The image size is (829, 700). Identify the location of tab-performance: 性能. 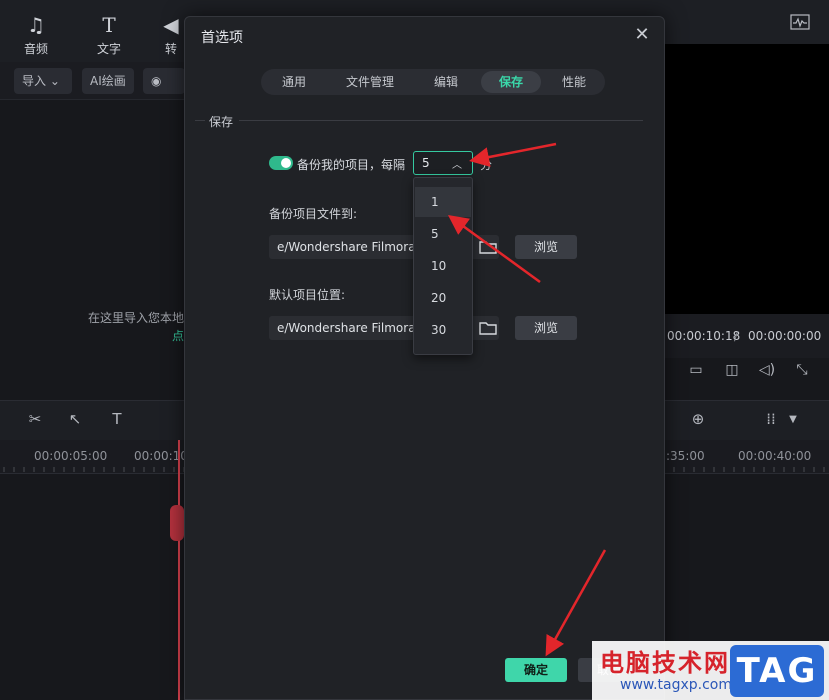
(574, 82).